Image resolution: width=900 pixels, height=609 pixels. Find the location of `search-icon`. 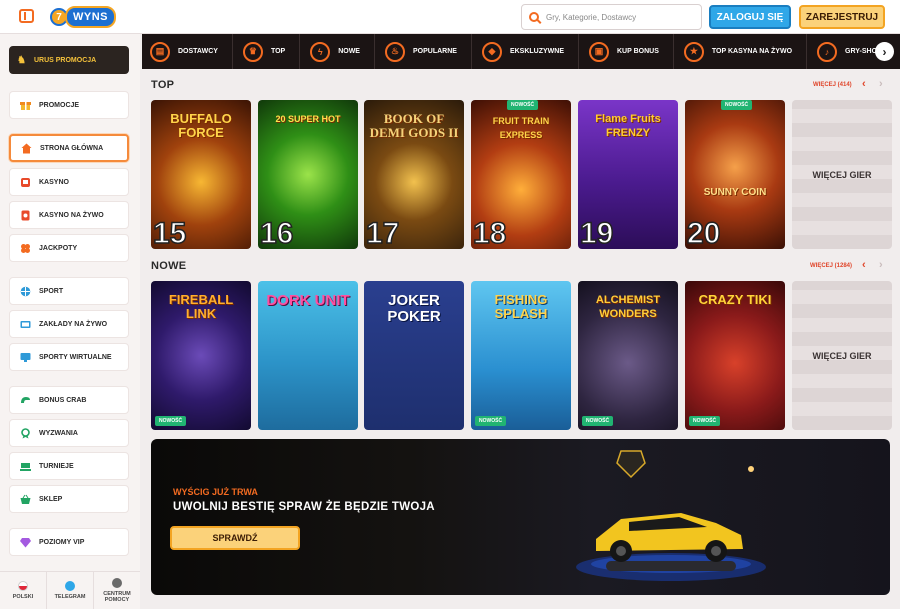

search-icon is located at coordinates (534, 17).